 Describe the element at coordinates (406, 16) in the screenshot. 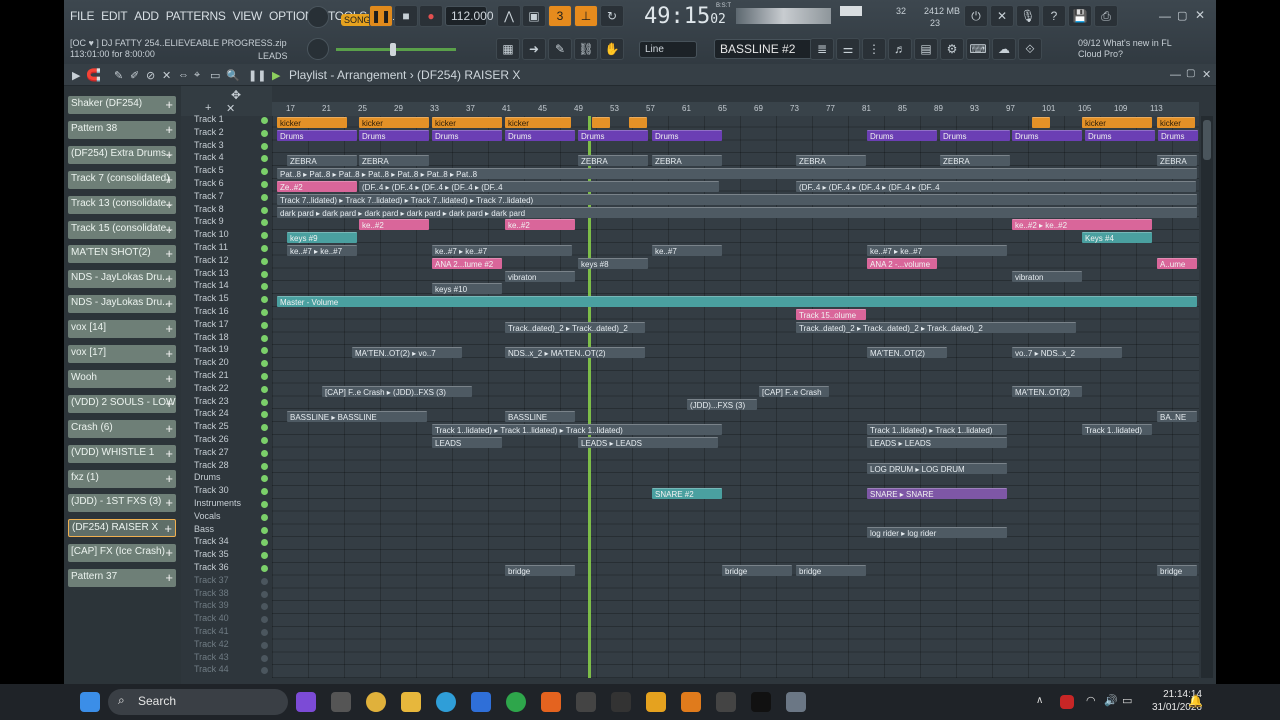

I see `stop-button: ■` at that location.